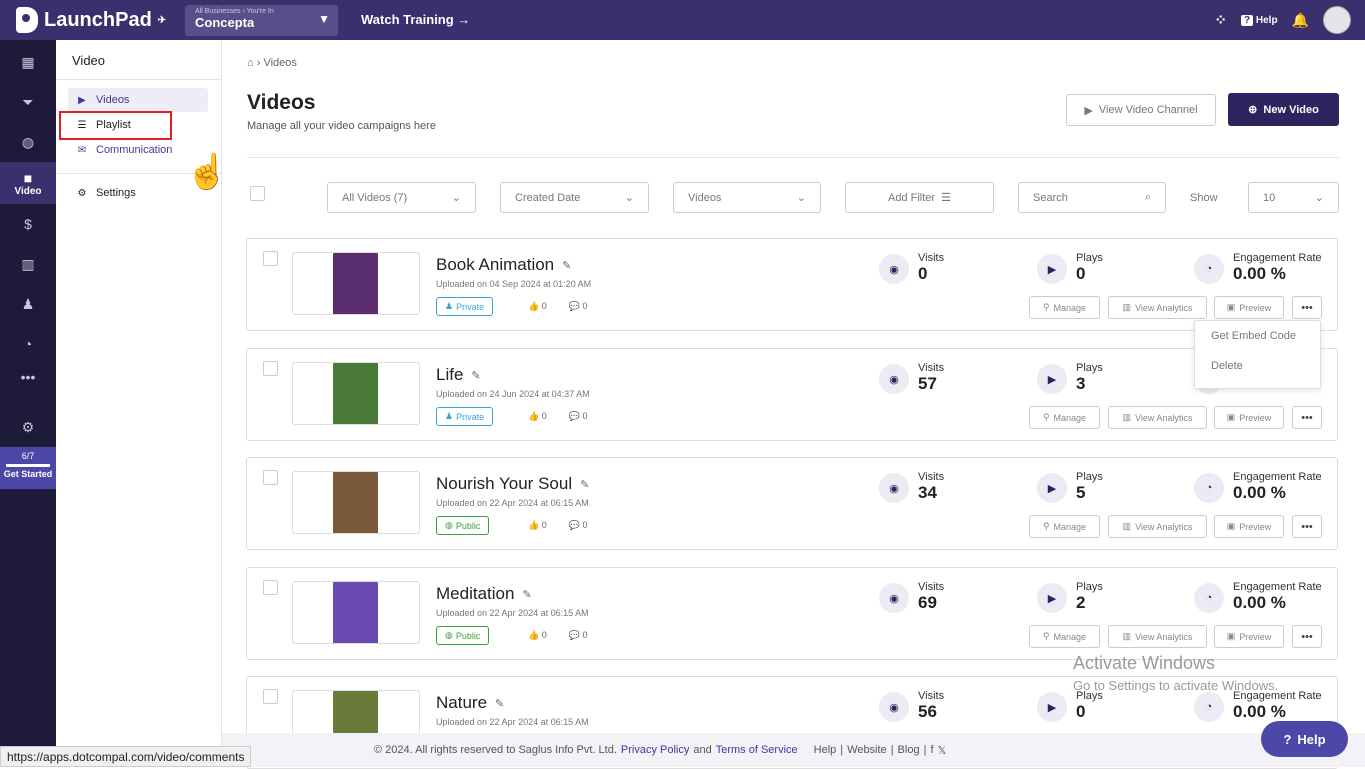  Describe the element at coordinates (867, 750) in the screenshot. I see `website-link: Website` at that location.